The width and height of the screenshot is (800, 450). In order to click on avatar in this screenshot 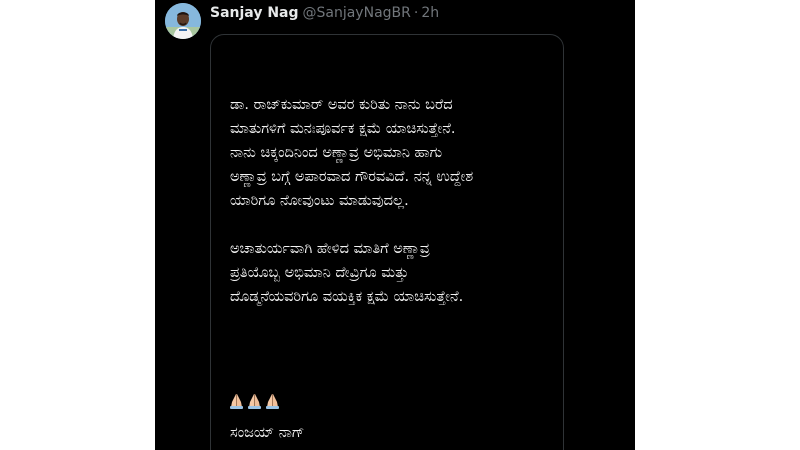, I will do `click(183, 21)`.